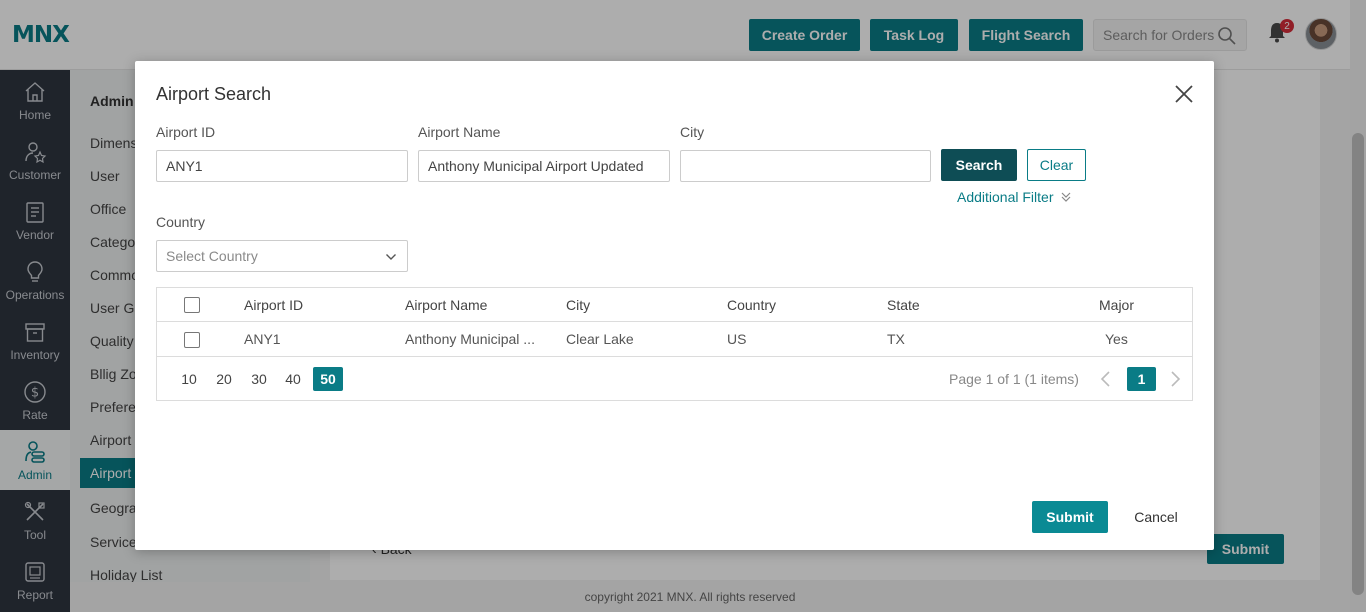  What do you see at coordinates (1005, 197) in the screenshot?
I see `additional-filter-label: Additional Filter` at bounding box center [1005, 197].